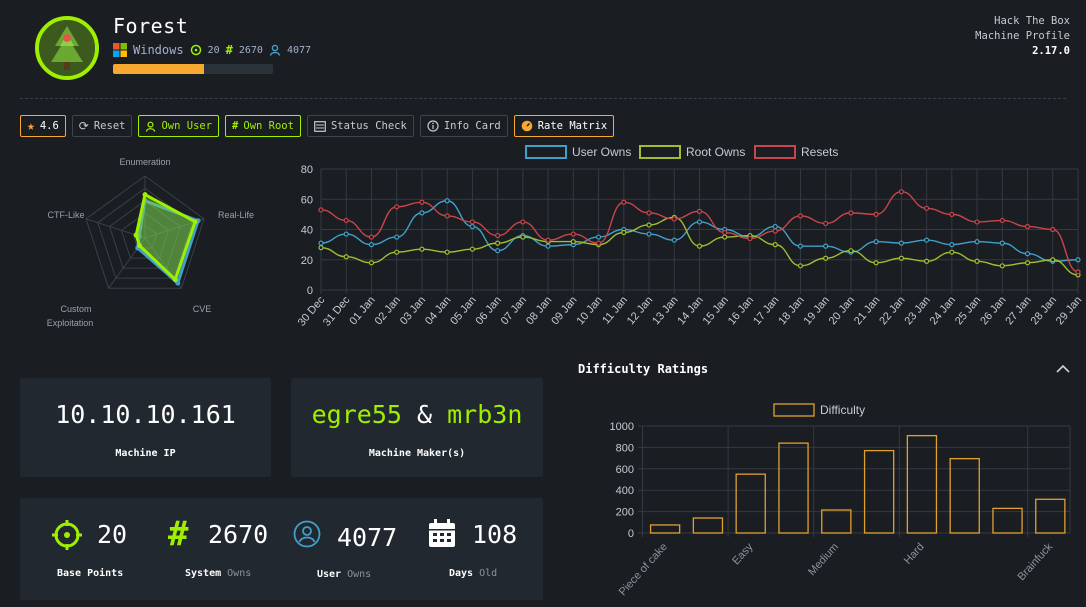 The height and width of the screenshot is (607, 1086). What do you see at coordinates (601, 152) in the screenshot?
I see `legend-label: User Owns` at bounding box center [601, 152].